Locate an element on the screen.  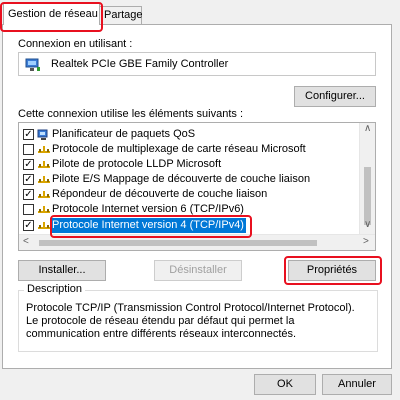
list-item: ✓ Planificateur de paquets QoS is located at coordinates (188, 134).